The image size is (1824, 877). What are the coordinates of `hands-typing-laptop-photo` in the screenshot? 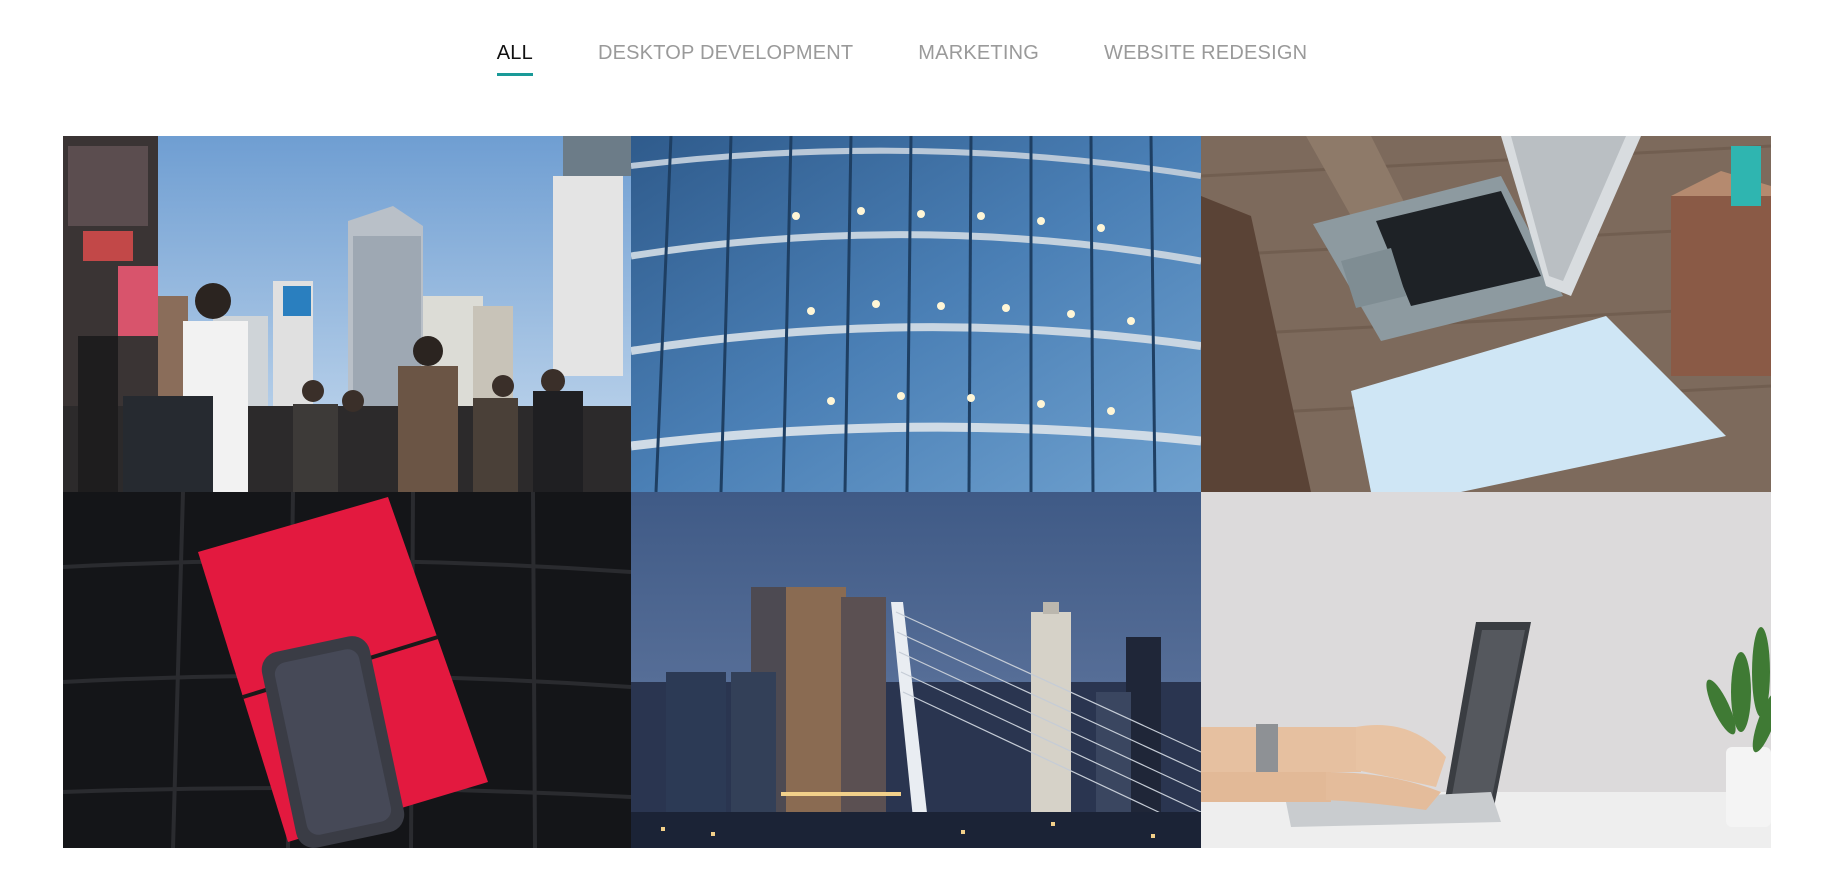 It's located at (1486, 670).